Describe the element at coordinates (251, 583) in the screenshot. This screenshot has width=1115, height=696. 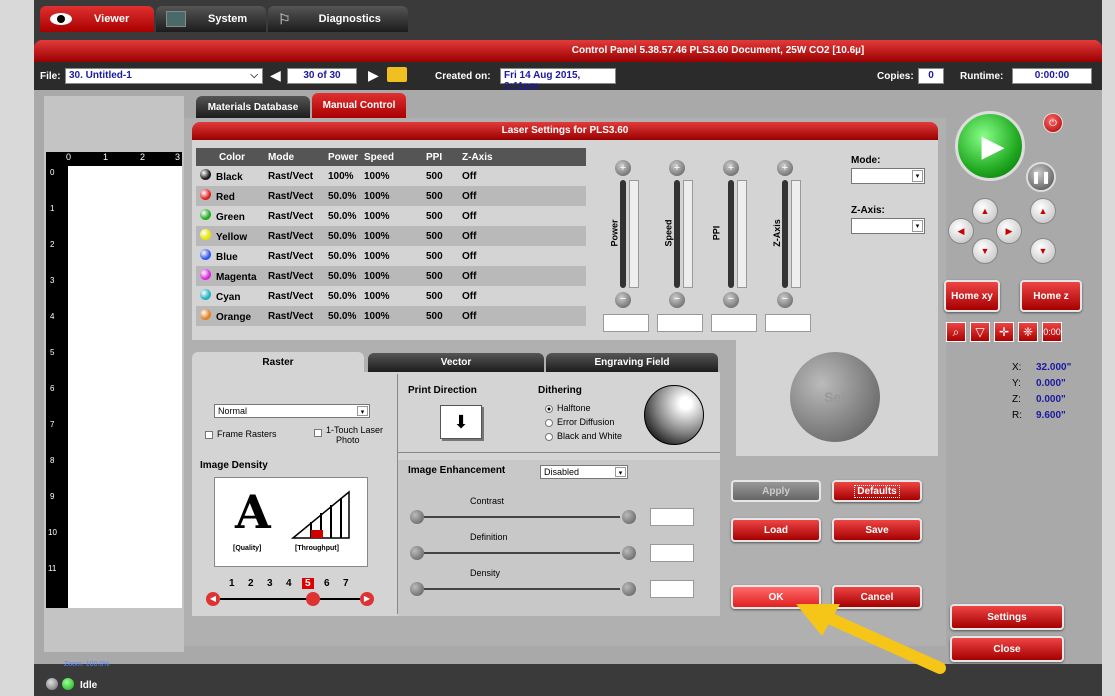
I see `density-number: 2` at that location.